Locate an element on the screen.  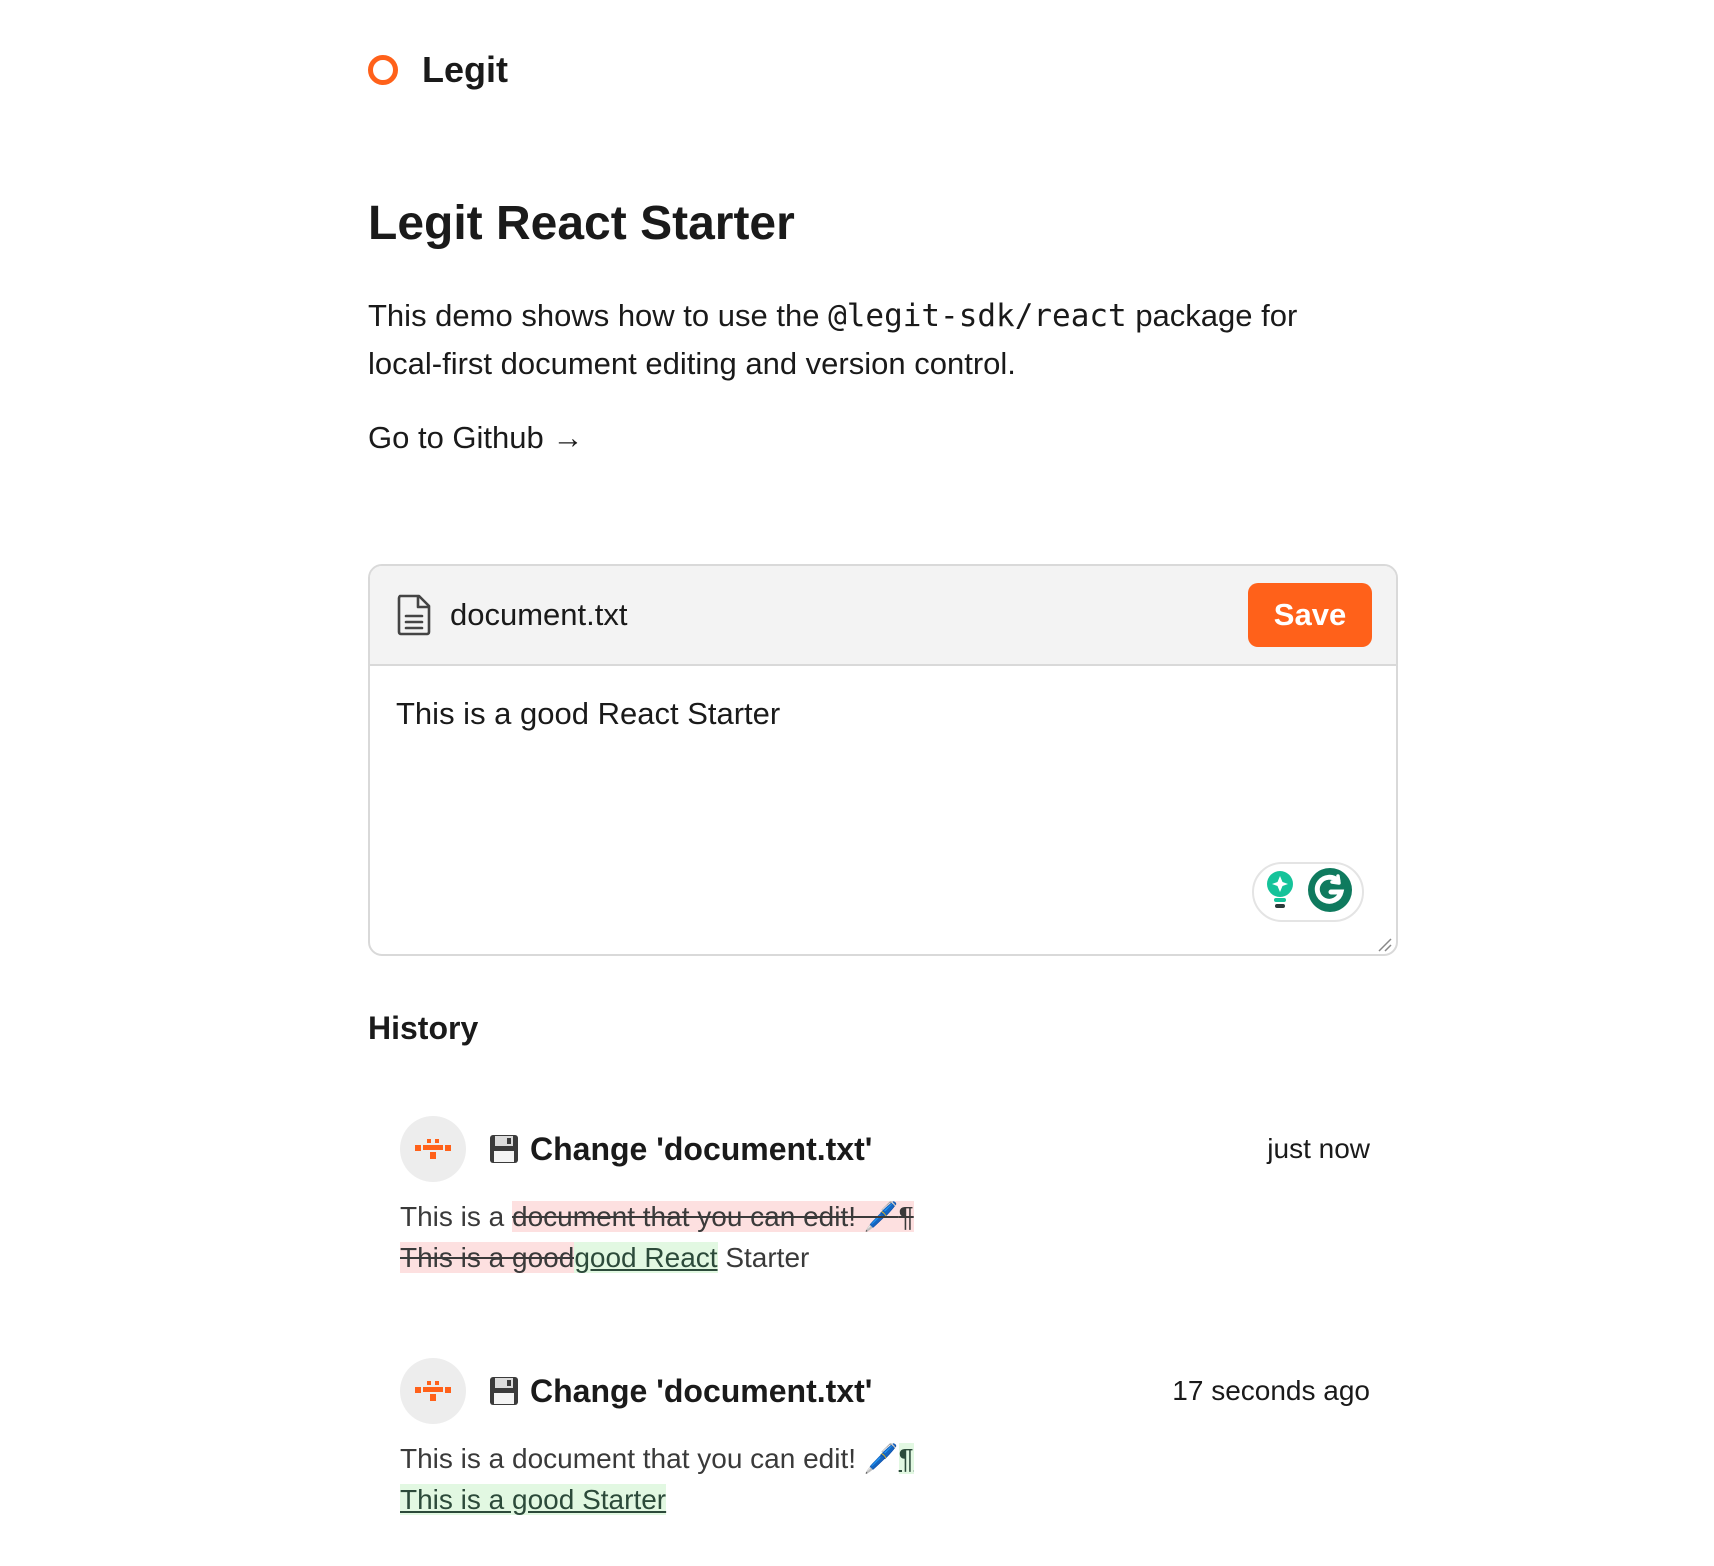
package-name-code: @legit-sdk/react is located at coordinates (977, 316).